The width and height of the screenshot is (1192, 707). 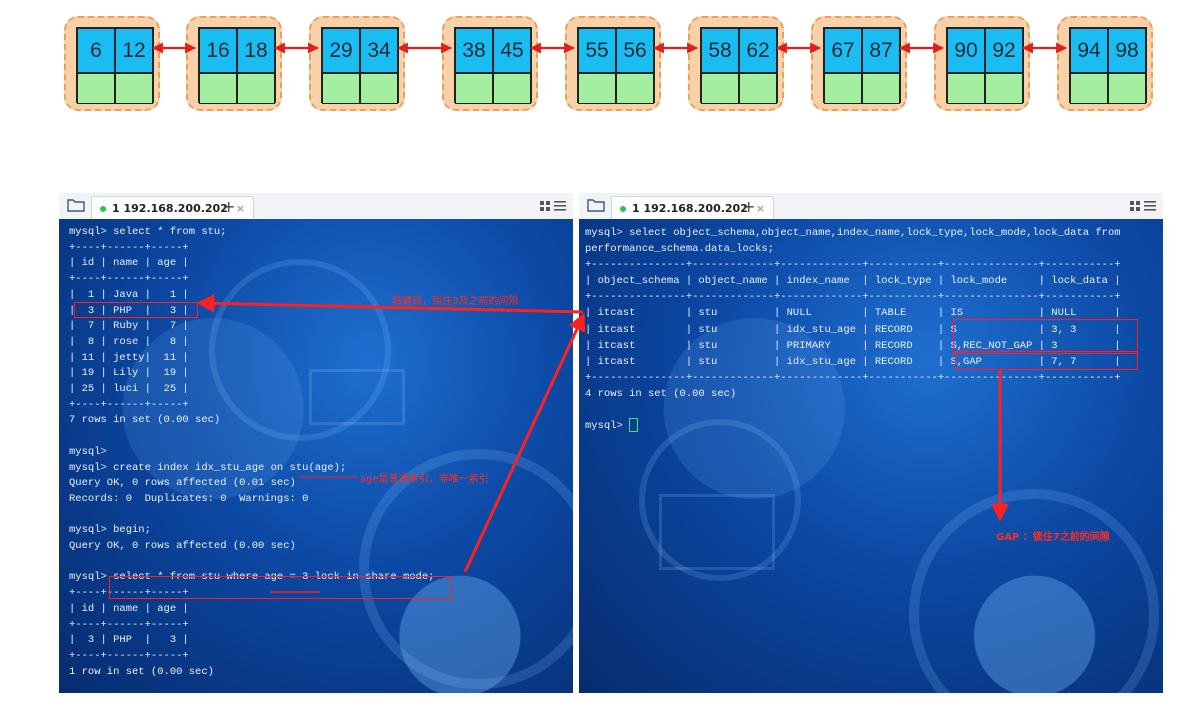 What do you see at coordinates (1053, 537) in the screenshot?
I see `gap-lock-note: GAP ：锁住7之前的间隙` at bounding box center [1053, 537].